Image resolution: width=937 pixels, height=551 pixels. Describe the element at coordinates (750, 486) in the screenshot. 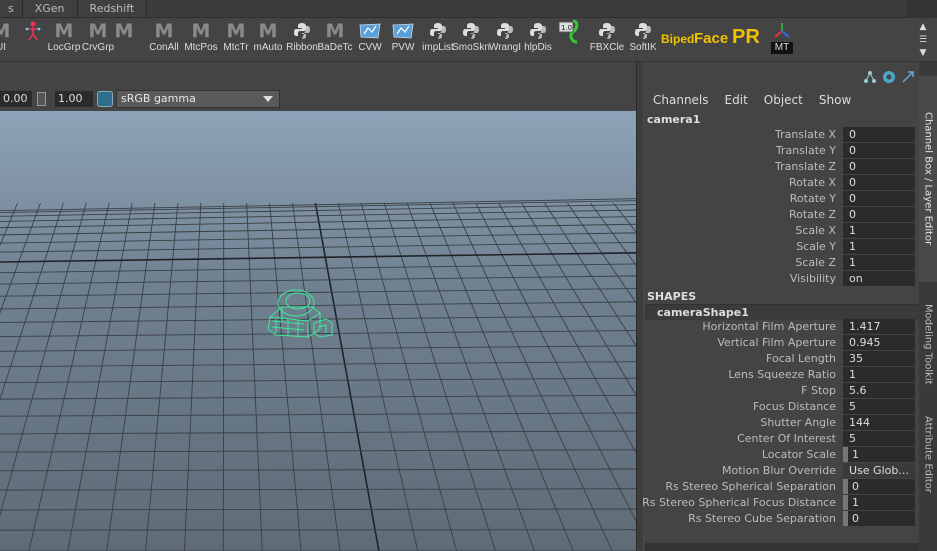

I see `attribute-name: Rs Stereo Spherical Separation` at that location.